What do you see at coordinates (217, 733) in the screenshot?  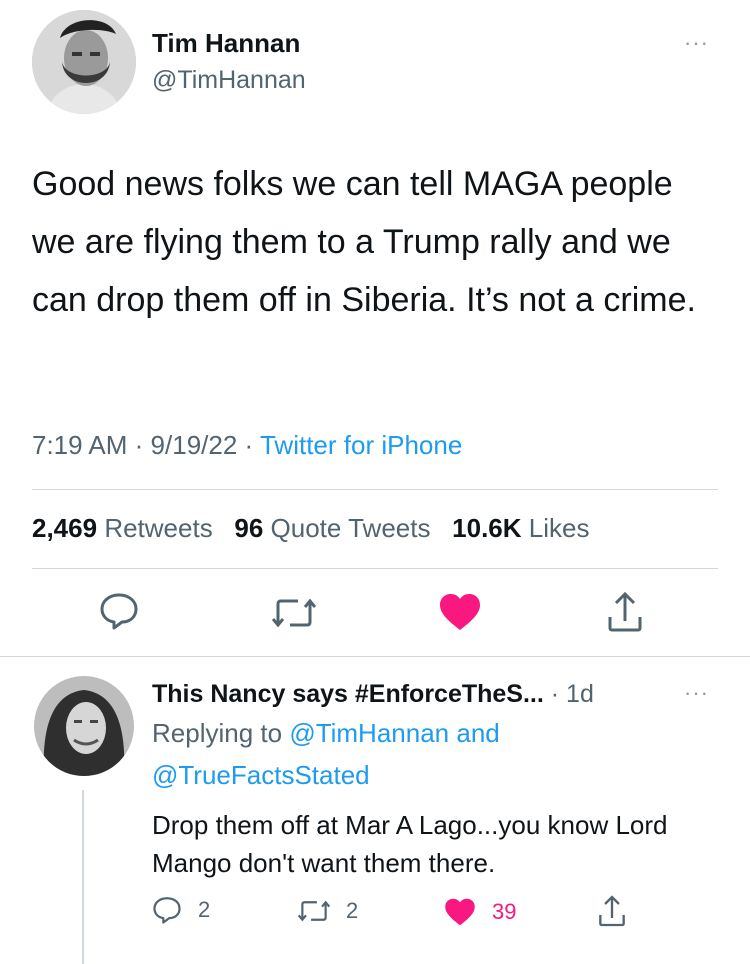 I see `replying-prefix: Replying to` at bounding box center [217, 733].